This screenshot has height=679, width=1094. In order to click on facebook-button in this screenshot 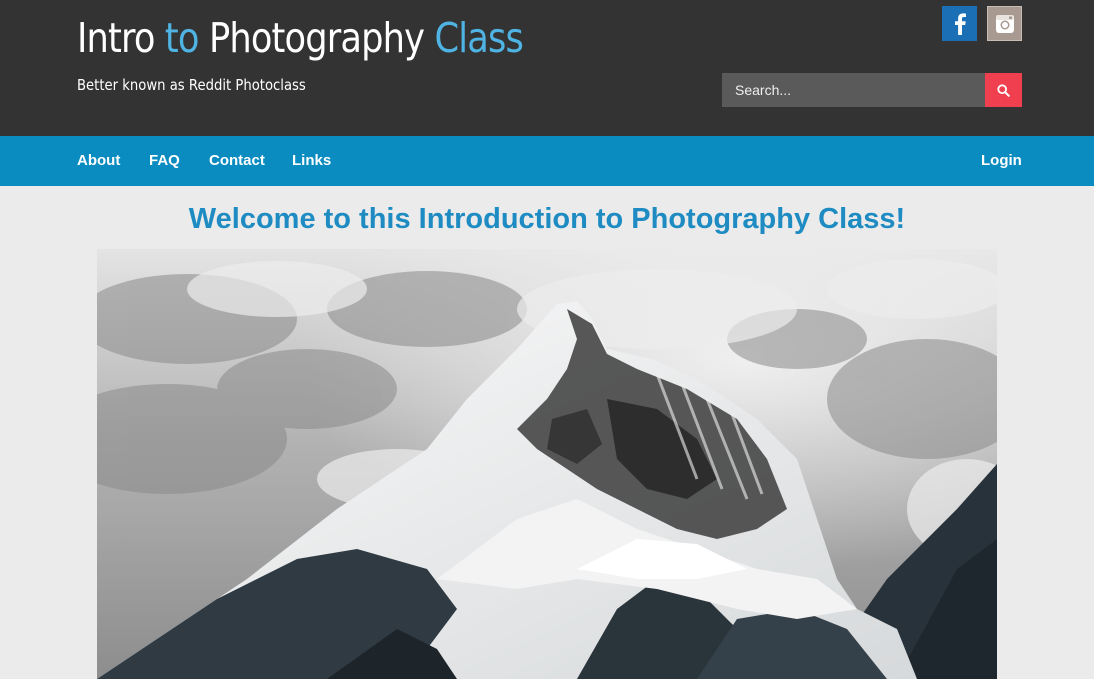, I will do `click(959, 23)`.